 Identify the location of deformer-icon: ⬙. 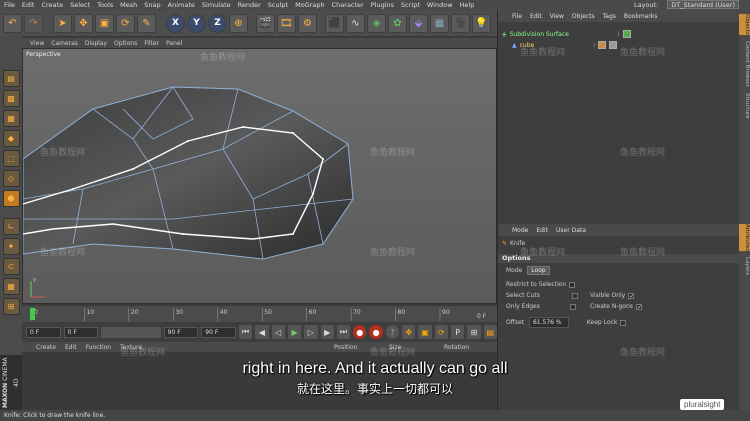
(418, 23).